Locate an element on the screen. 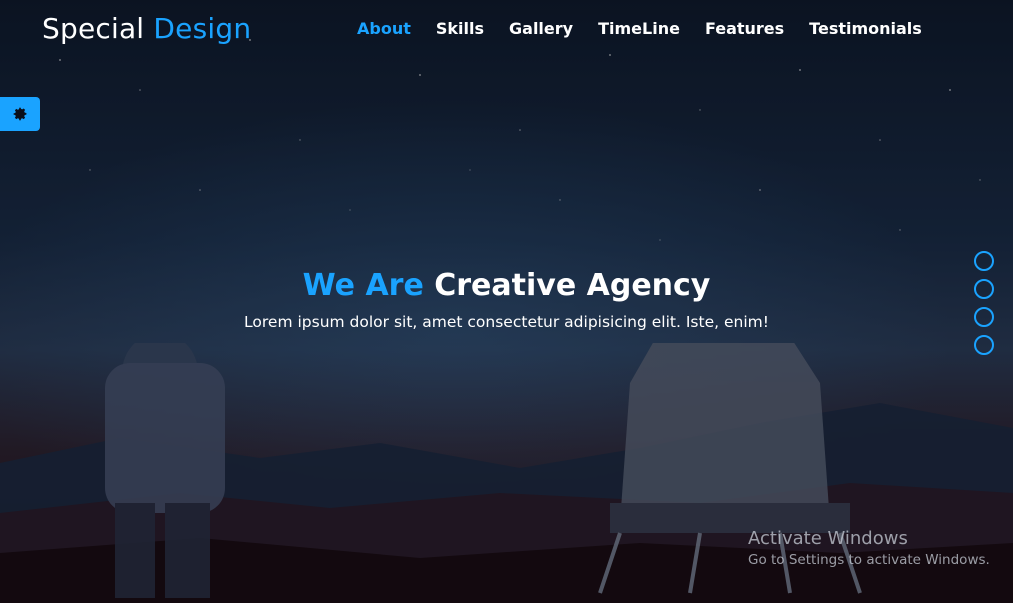 This screenshot has width=1013, height=603. nav-link-about: About is located at coordinates (384, 28).